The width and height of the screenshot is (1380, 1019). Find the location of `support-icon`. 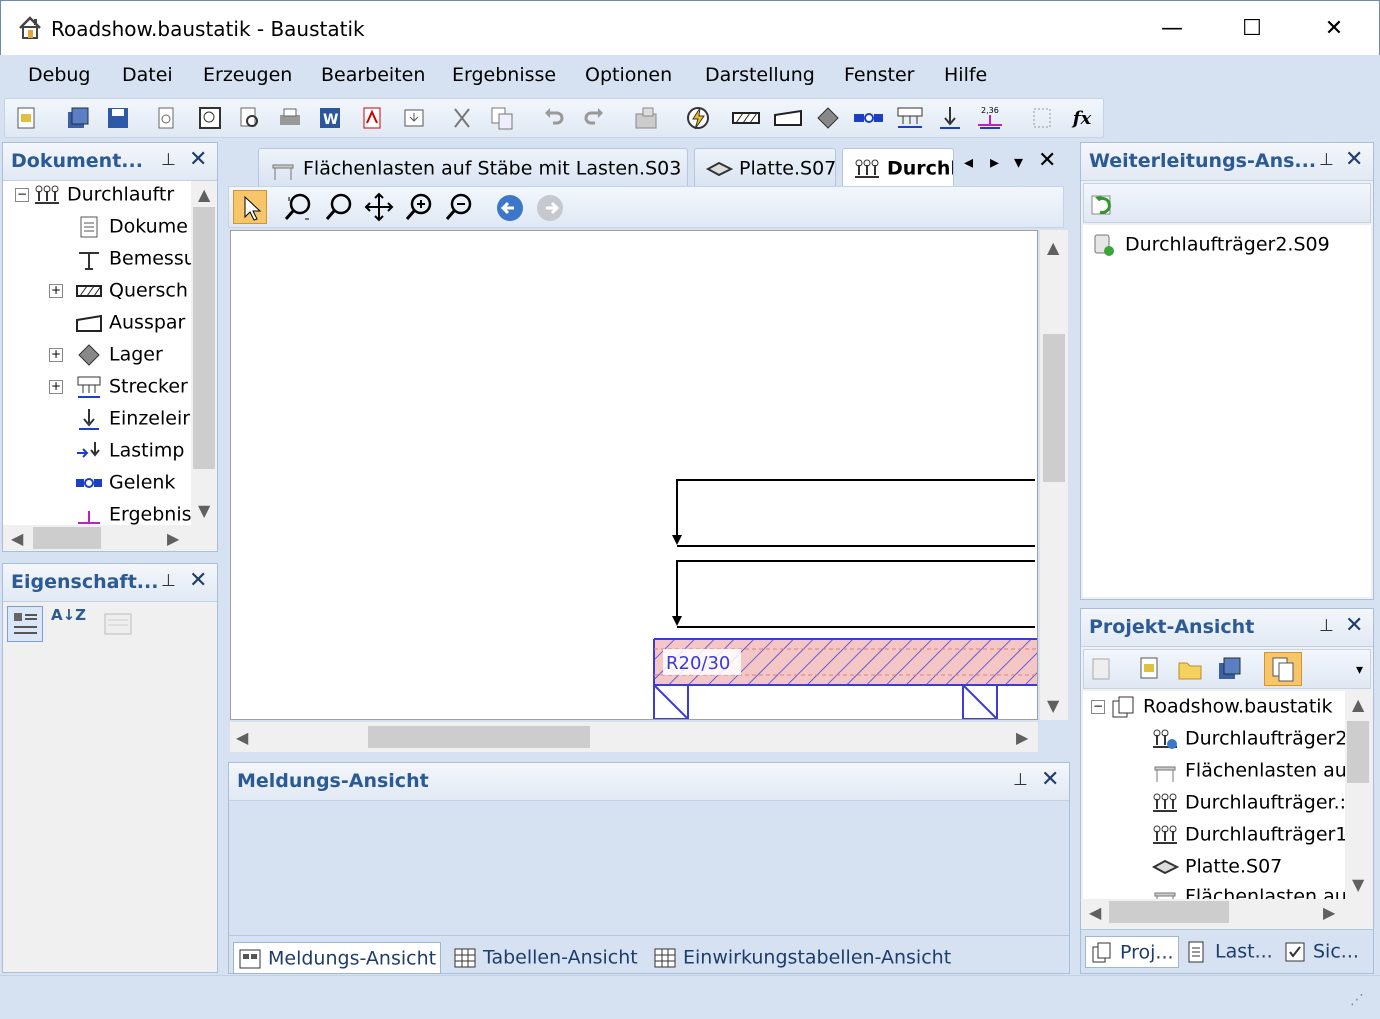

support-icon is located at coordinates (828, 118).